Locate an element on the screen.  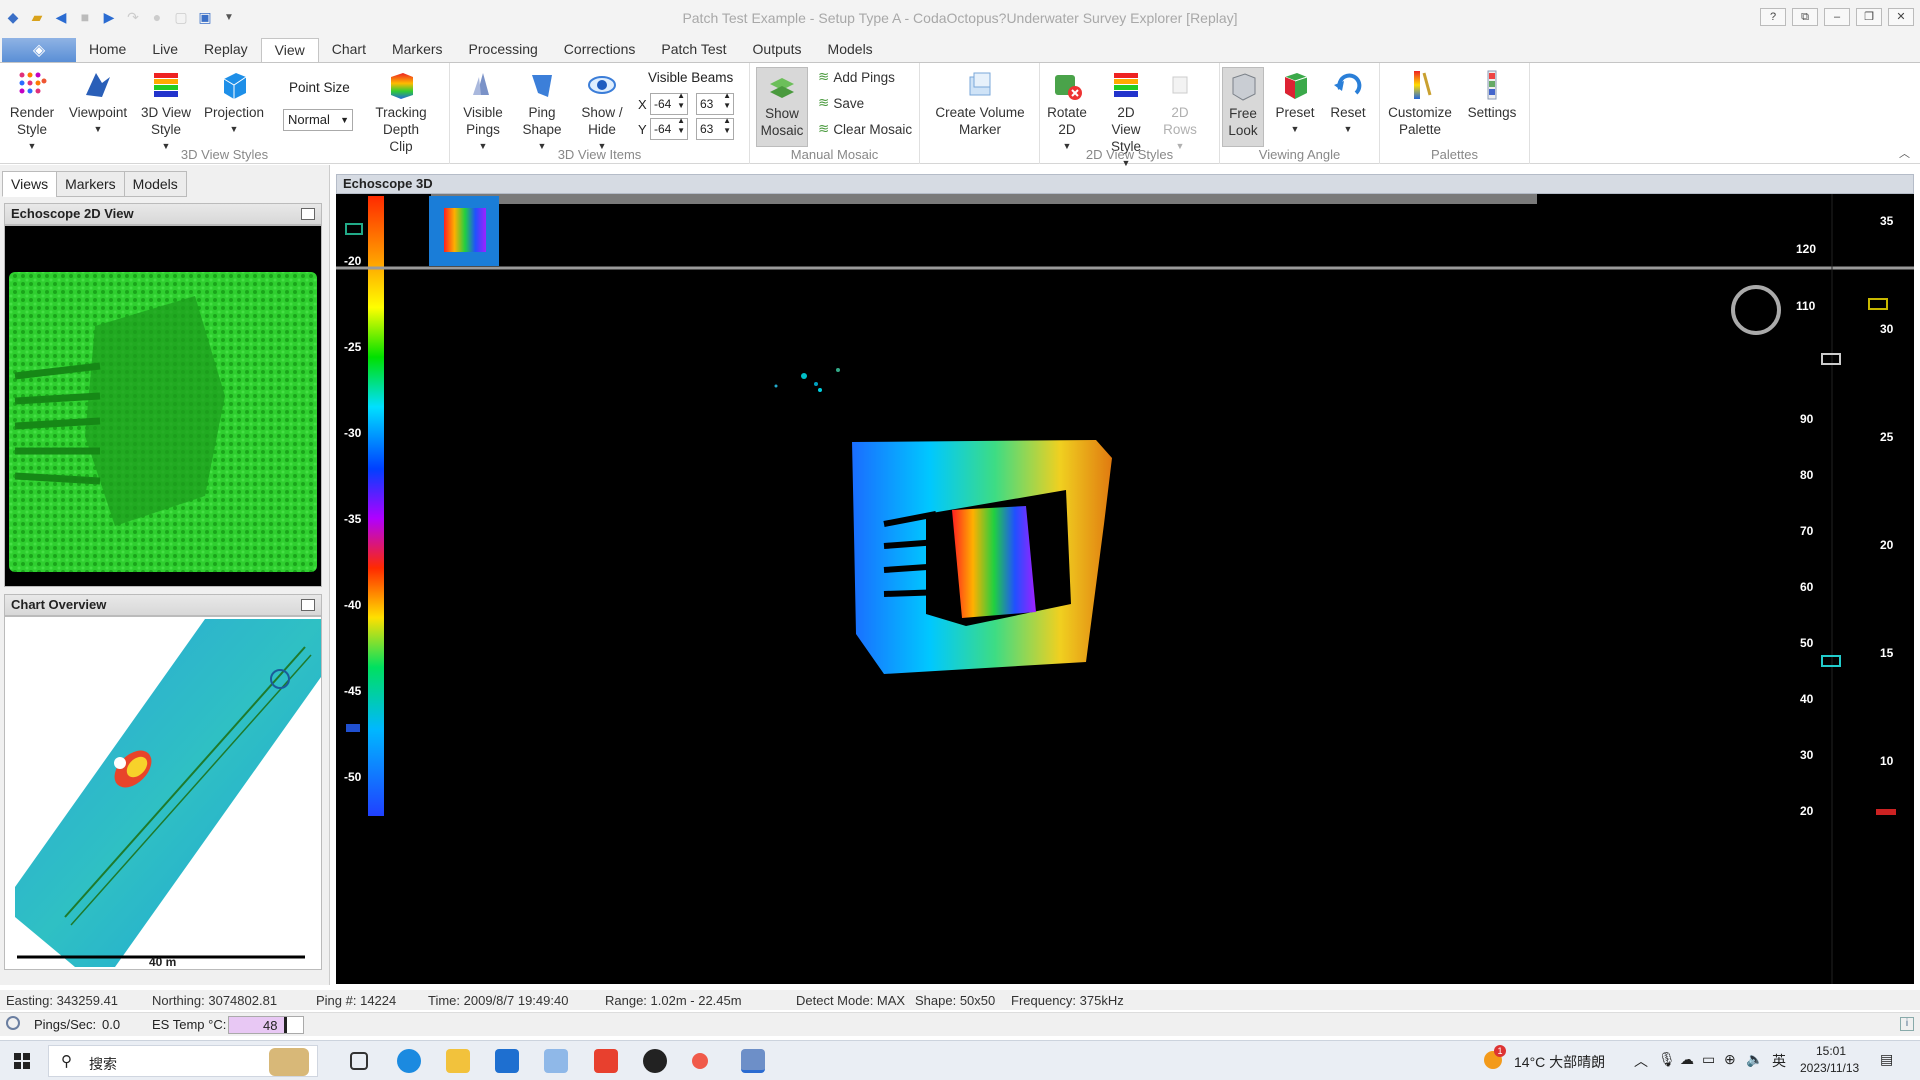
app-menu-button: ◈ is located at coordinates (39, 50).